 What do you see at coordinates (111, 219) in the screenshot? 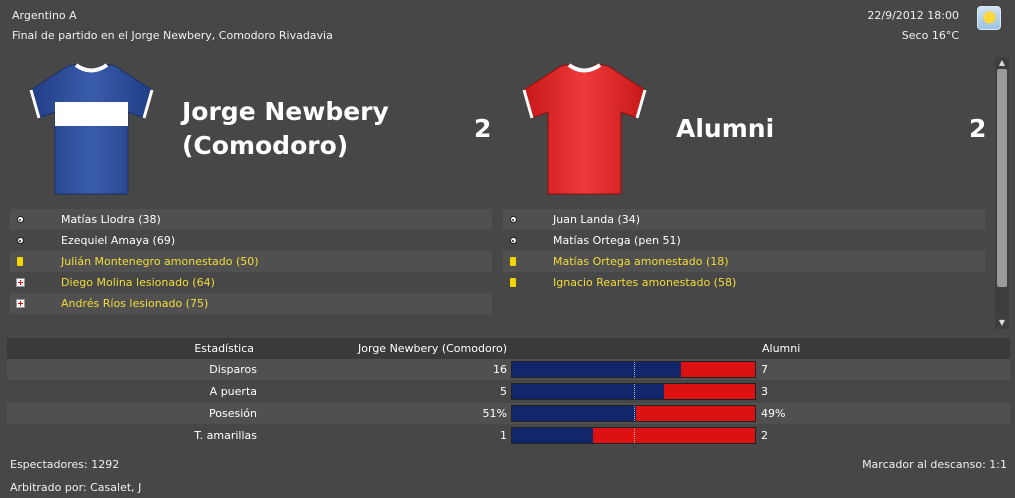
I see `home-event-text: Matías Llodra (38)` at bounding box center [111, 219].